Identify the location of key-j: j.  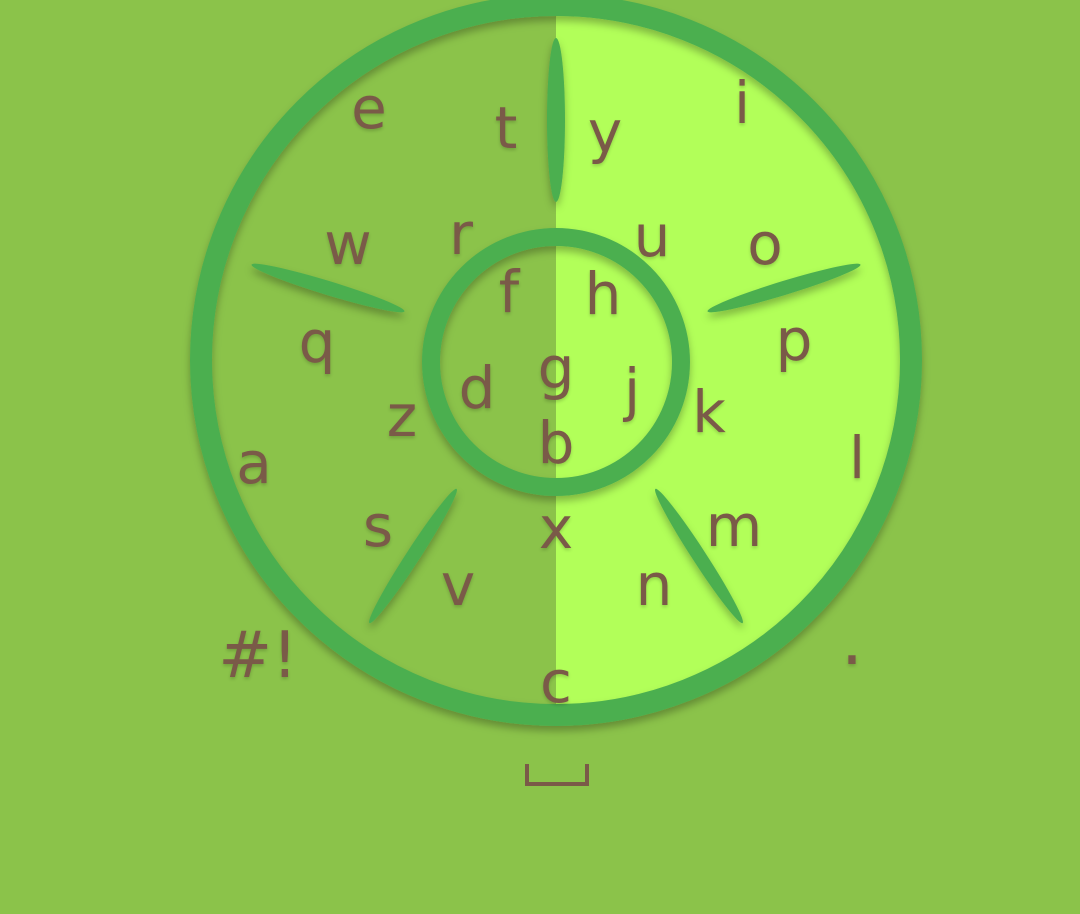
(632, 390).